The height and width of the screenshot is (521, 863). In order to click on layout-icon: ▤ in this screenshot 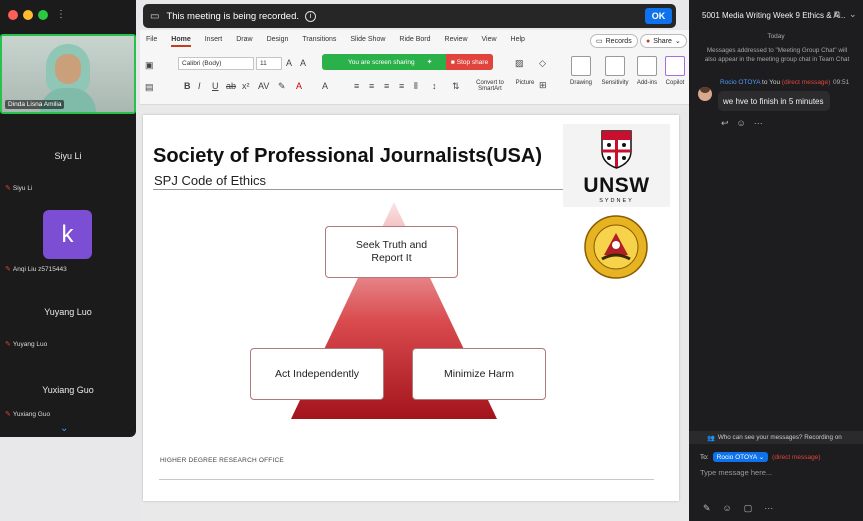, I will do `click(149, 87)`.